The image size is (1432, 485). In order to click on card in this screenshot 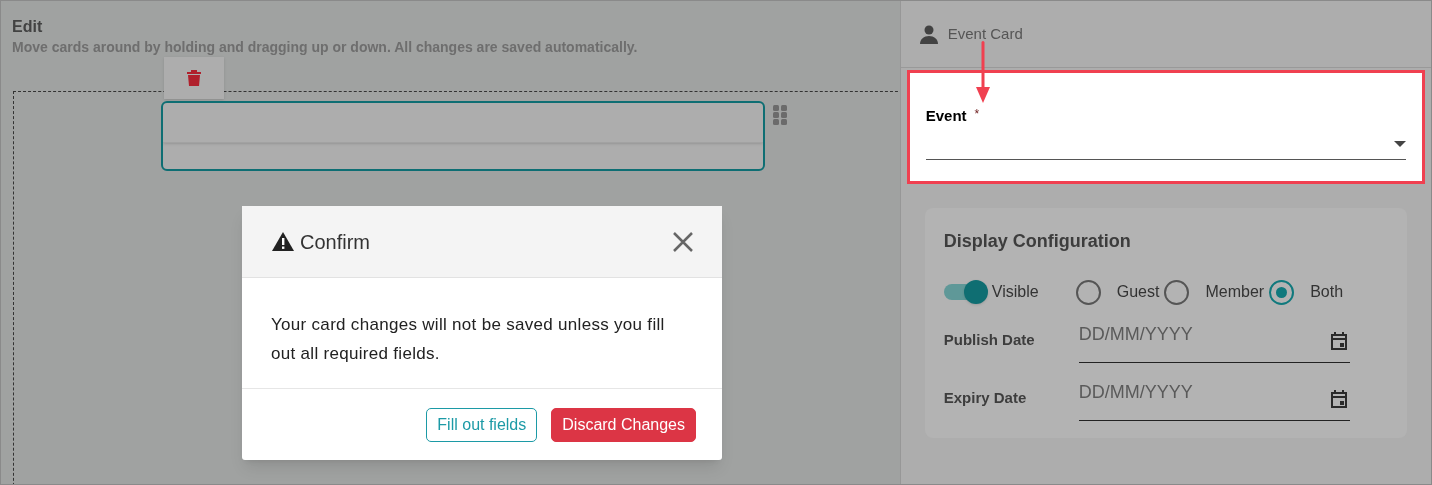, I will do `click(463, 136)`.